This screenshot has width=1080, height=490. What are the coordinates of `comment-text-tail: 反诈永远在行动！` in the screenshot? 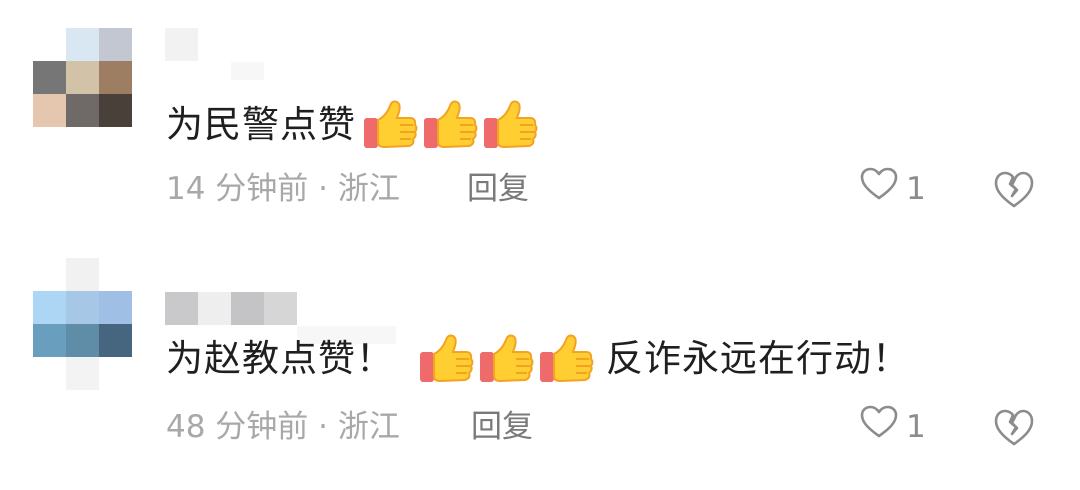 It's located at (758, 358).